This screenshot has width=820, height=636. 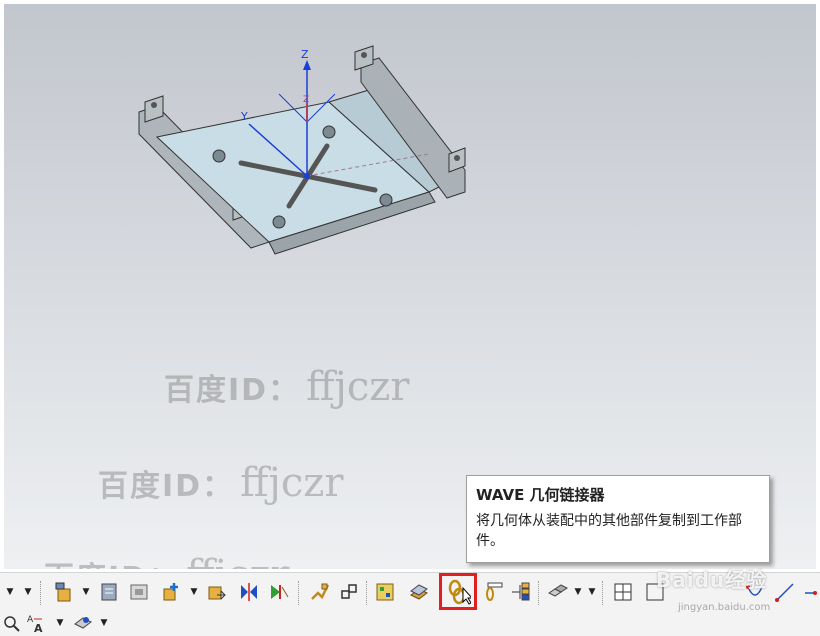 I want to click on more-tools-icon, so click(x=810, y=592).